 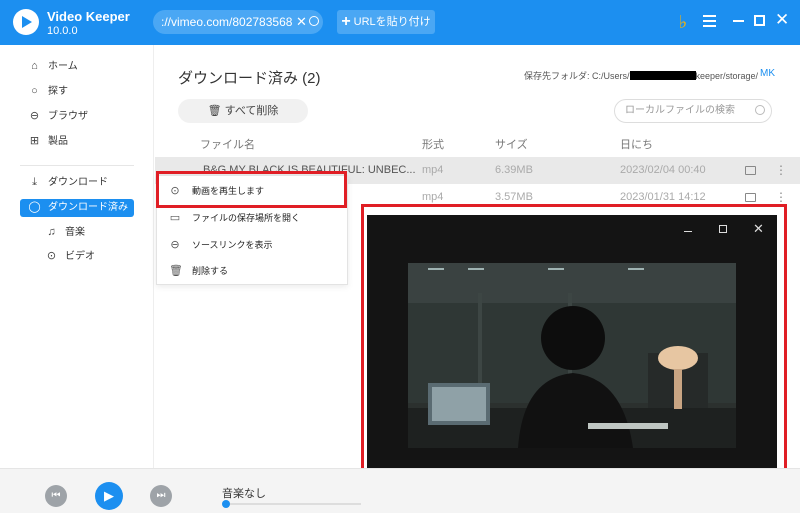 I want to click on sidebar-item-label: ダウンロード済み, so click(x=88, y=207).